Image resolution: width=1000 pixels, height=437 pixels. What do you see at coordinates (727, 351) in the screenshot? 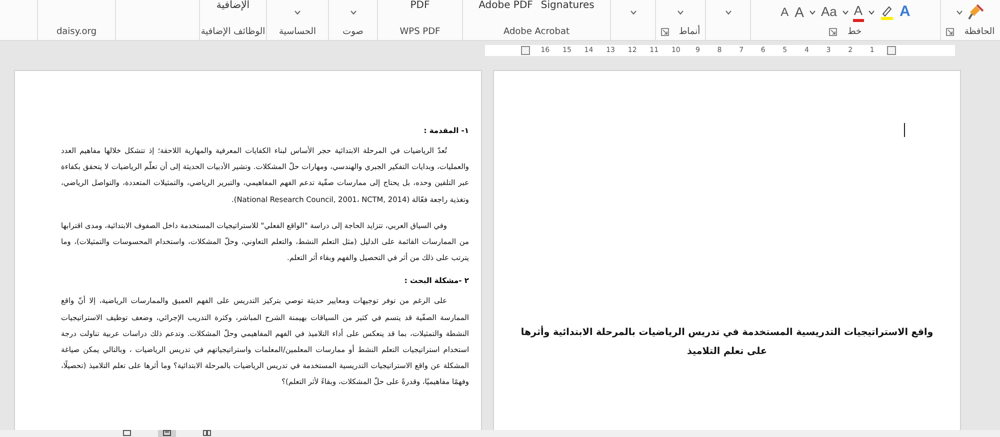
I see `document-title: على تعلم التلاميذ` at bounding box center [727, 351].